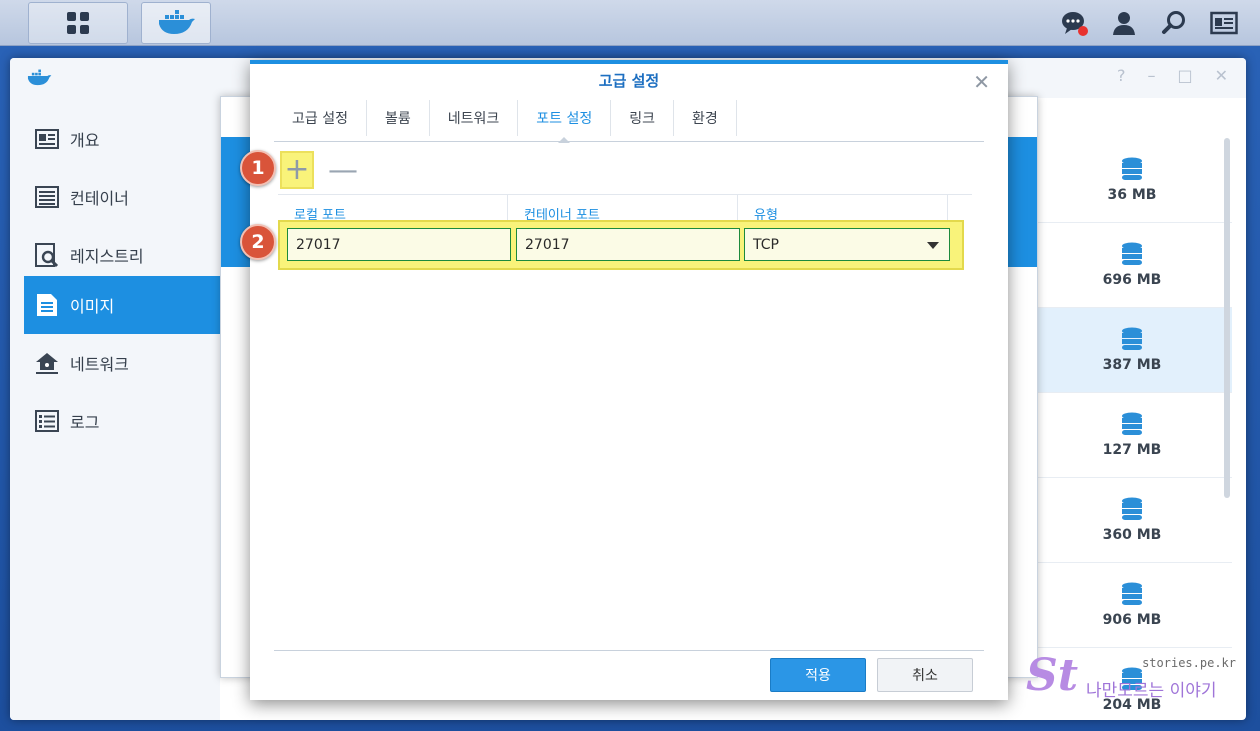  What do you see at coordinates (933, 245) in the screenshot?
I see `chevron-down-icon` at bounding box center [933, 245].